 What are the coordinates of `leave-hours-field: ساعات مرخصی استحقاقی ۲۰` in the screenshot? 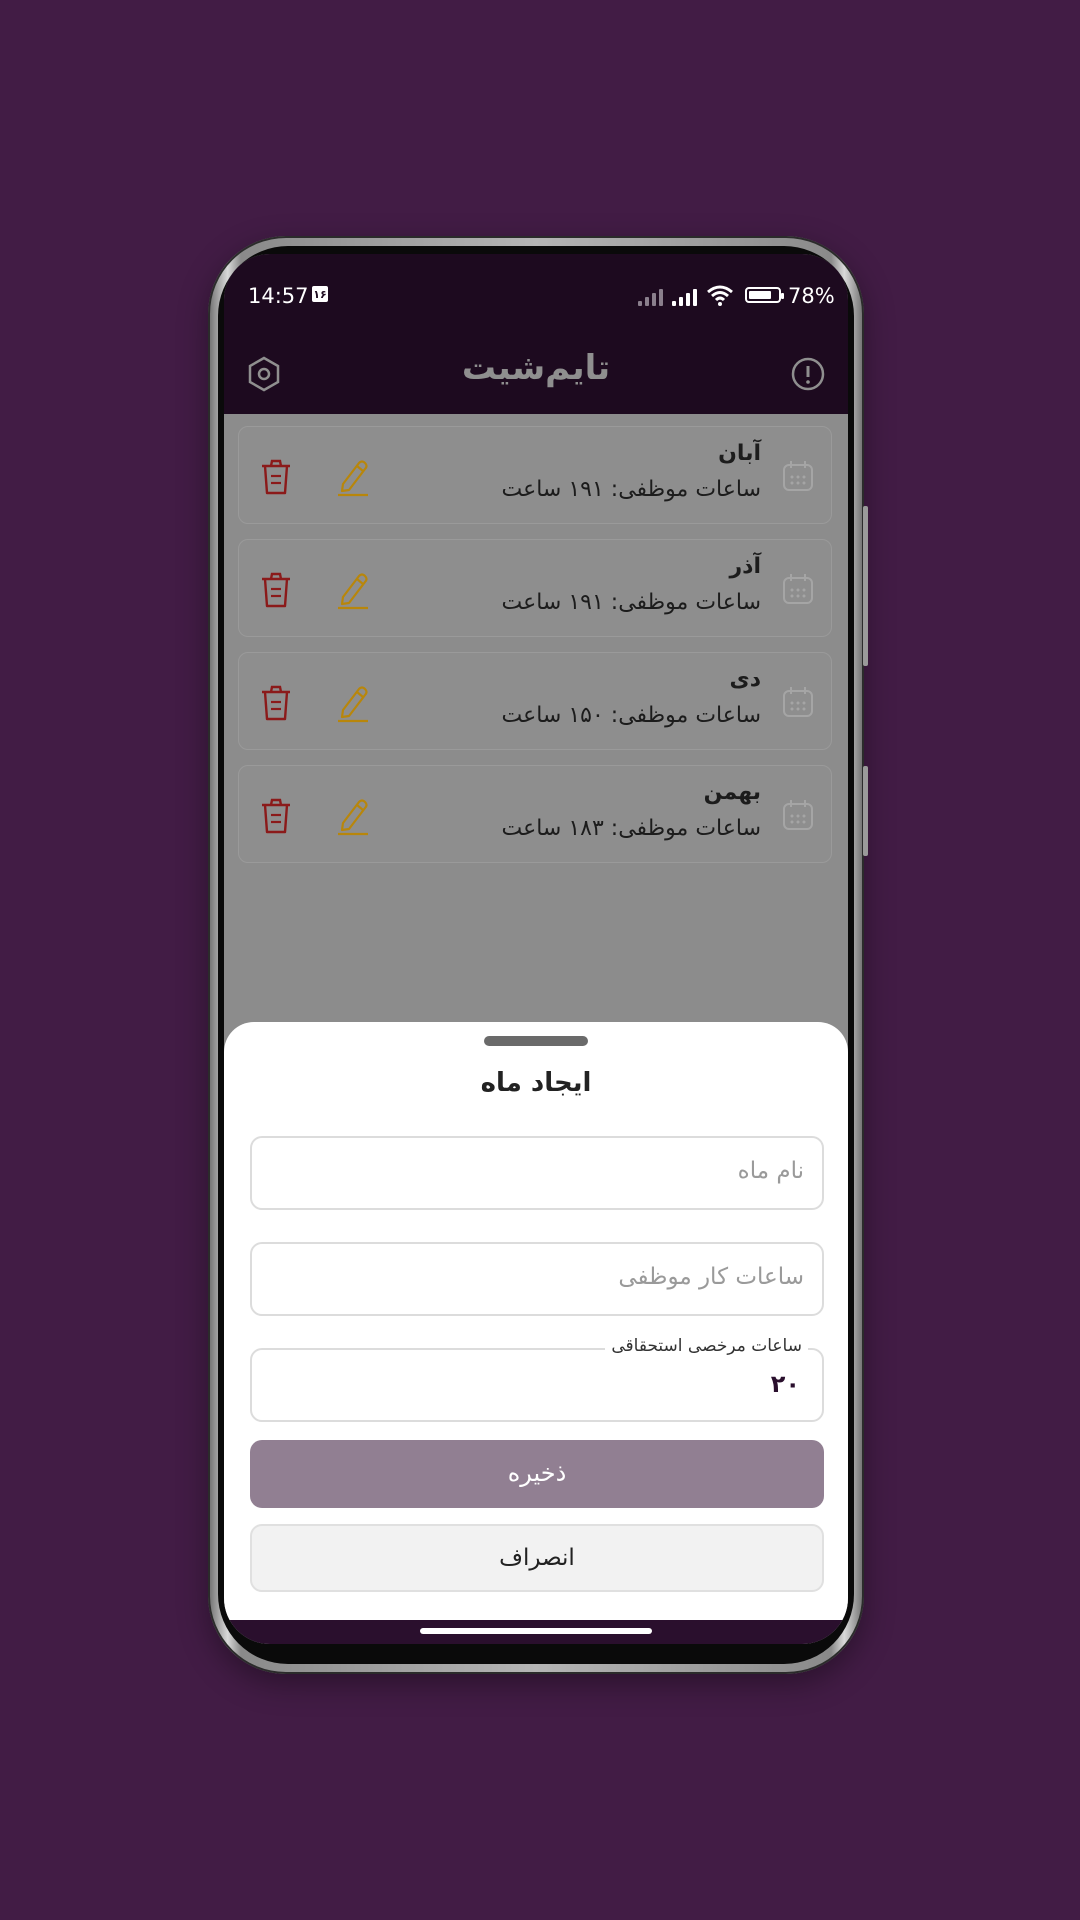 It's located at (537, 1379).